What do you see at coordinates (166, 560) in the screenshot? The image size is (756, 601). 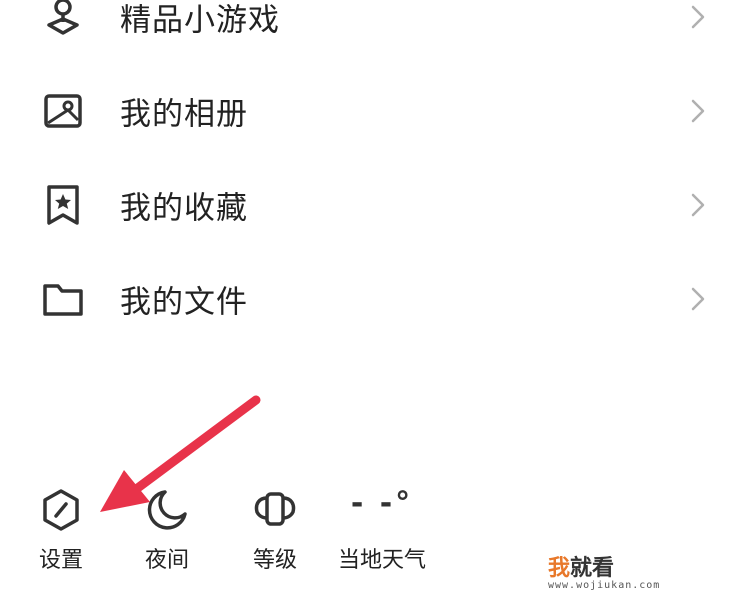 I see `night-mode-label: 夜间` at bounding box center [166, 560].